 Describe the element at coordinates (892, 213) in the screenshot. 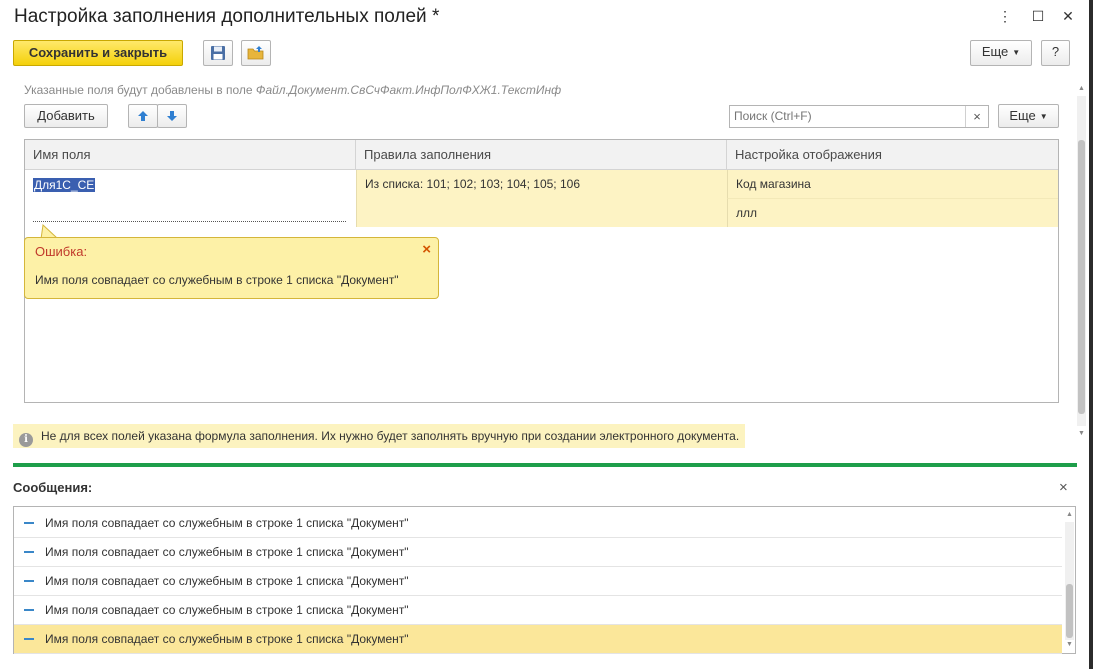

I see `table-row-display-cell-2: ллл` at that location.